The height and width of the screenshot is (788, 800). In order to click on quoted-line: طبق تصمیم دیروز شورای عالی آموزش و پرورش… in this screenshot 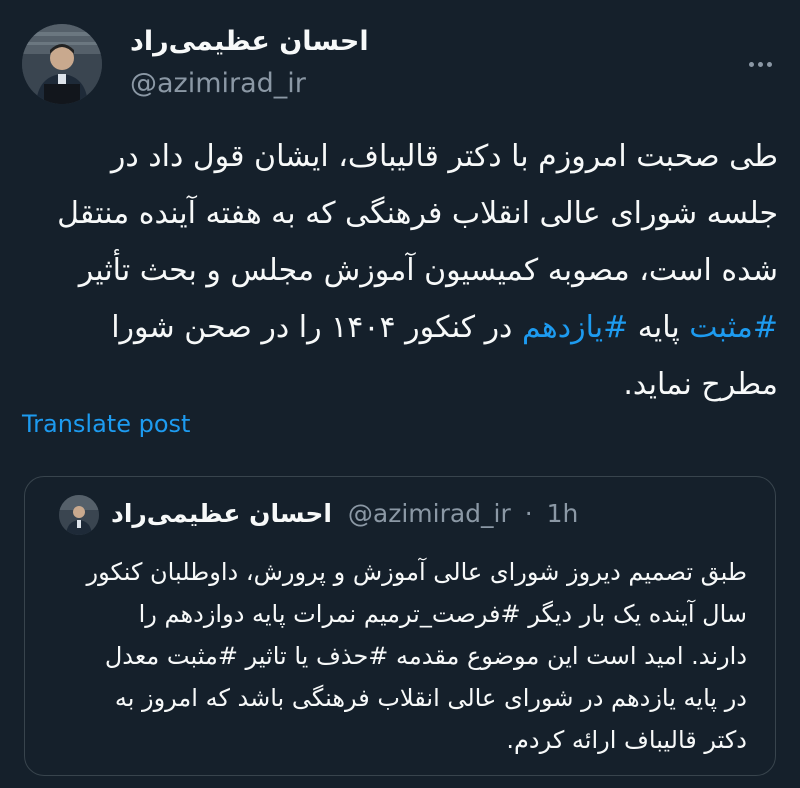, I will do `click(416, 572)`.